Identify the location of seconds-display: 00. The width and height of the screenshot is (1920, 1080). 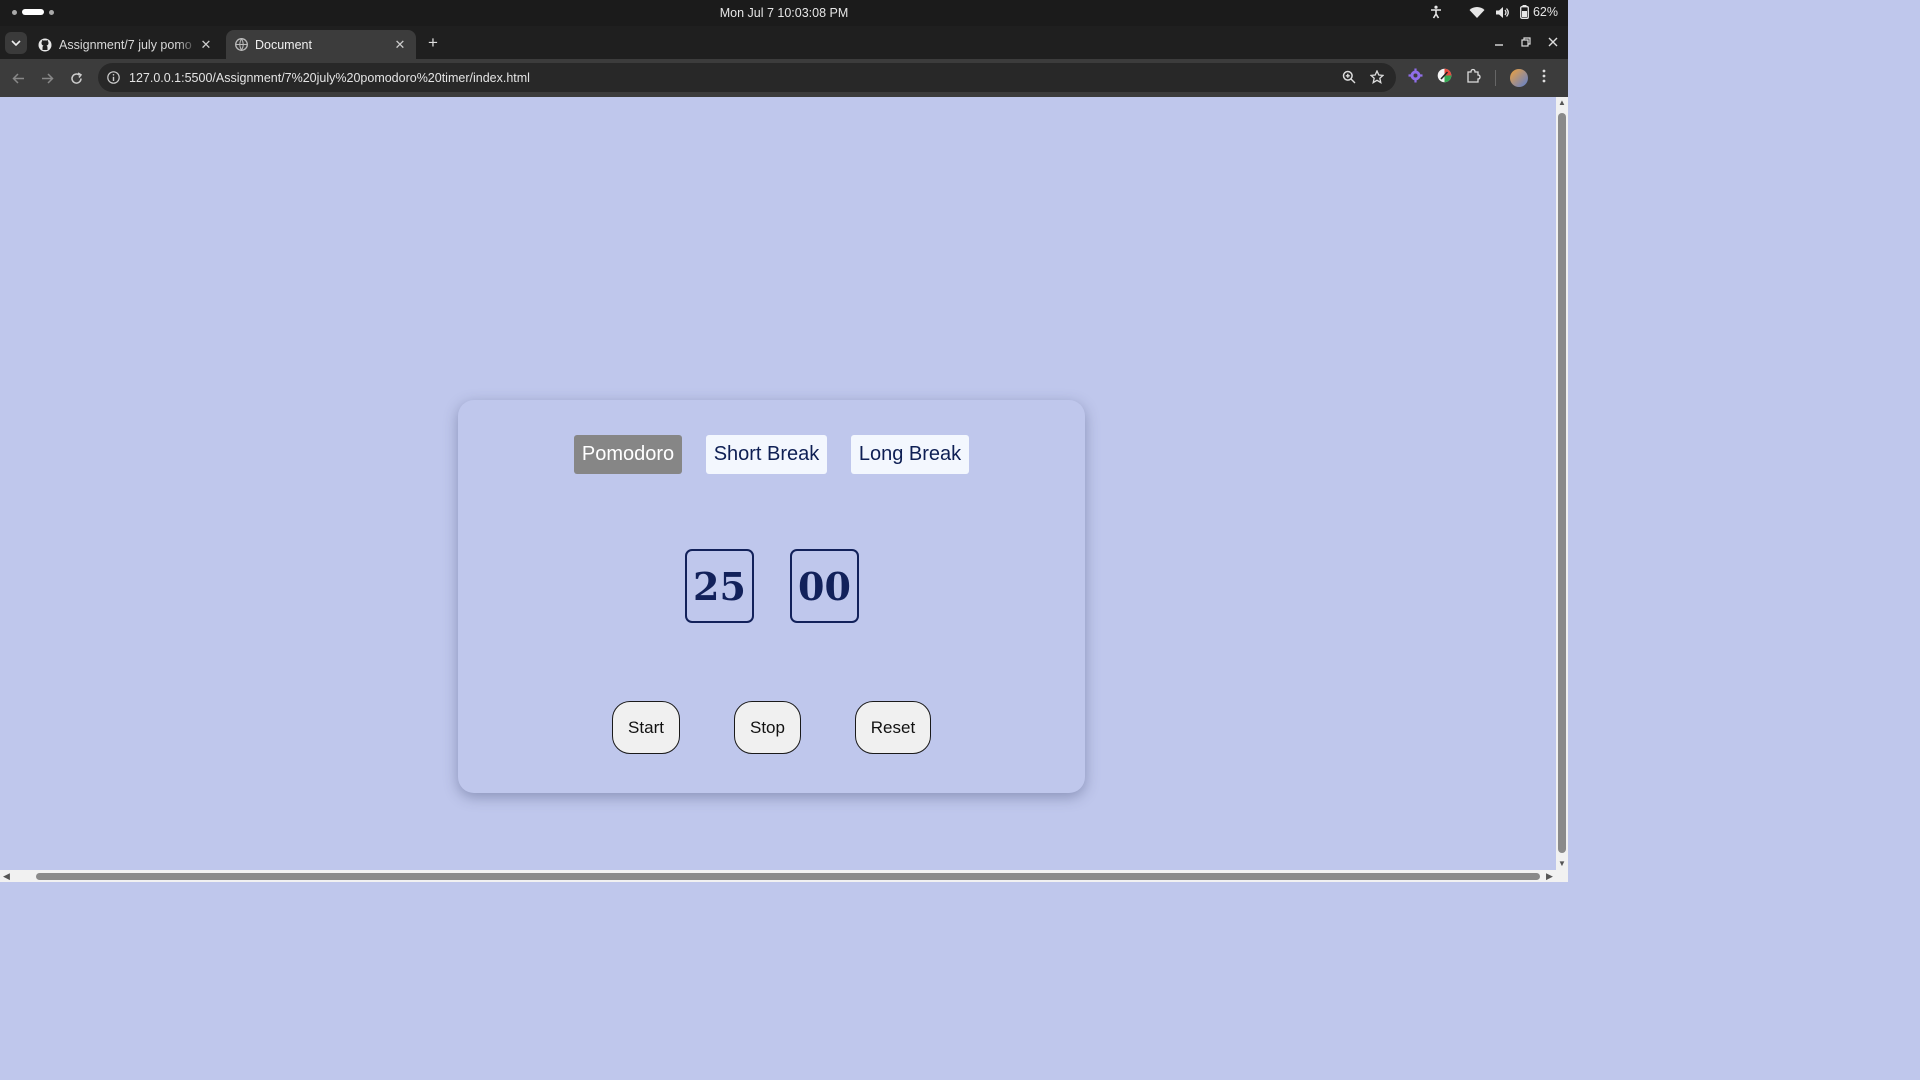
(824, 586).